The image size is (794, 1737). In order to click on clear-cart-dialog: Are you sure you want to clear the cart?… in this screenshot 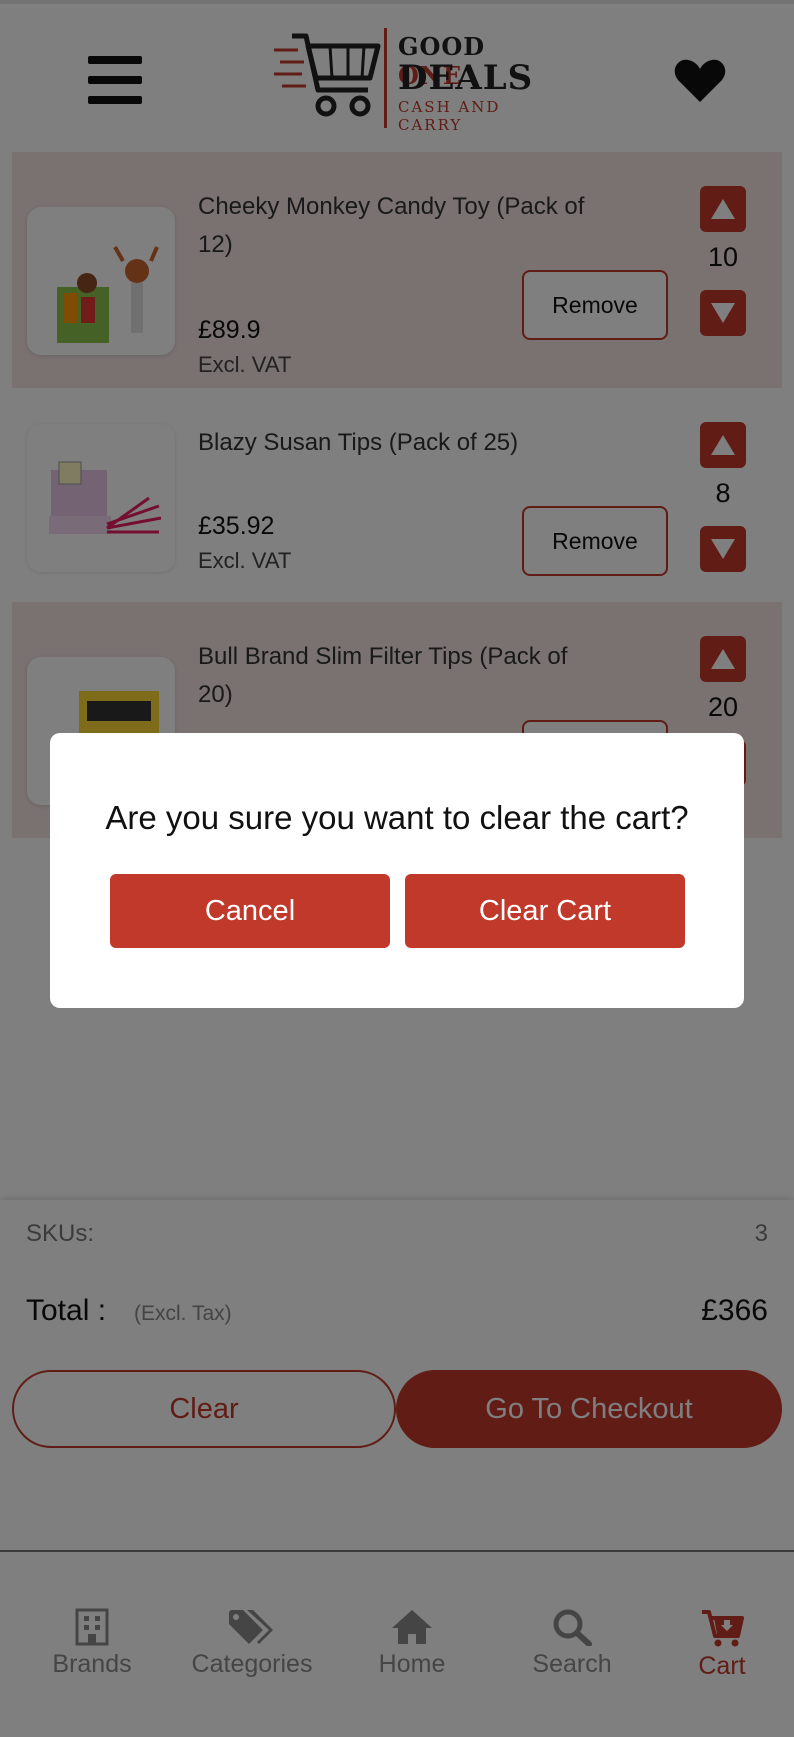, I will do `click(397, 870)`.